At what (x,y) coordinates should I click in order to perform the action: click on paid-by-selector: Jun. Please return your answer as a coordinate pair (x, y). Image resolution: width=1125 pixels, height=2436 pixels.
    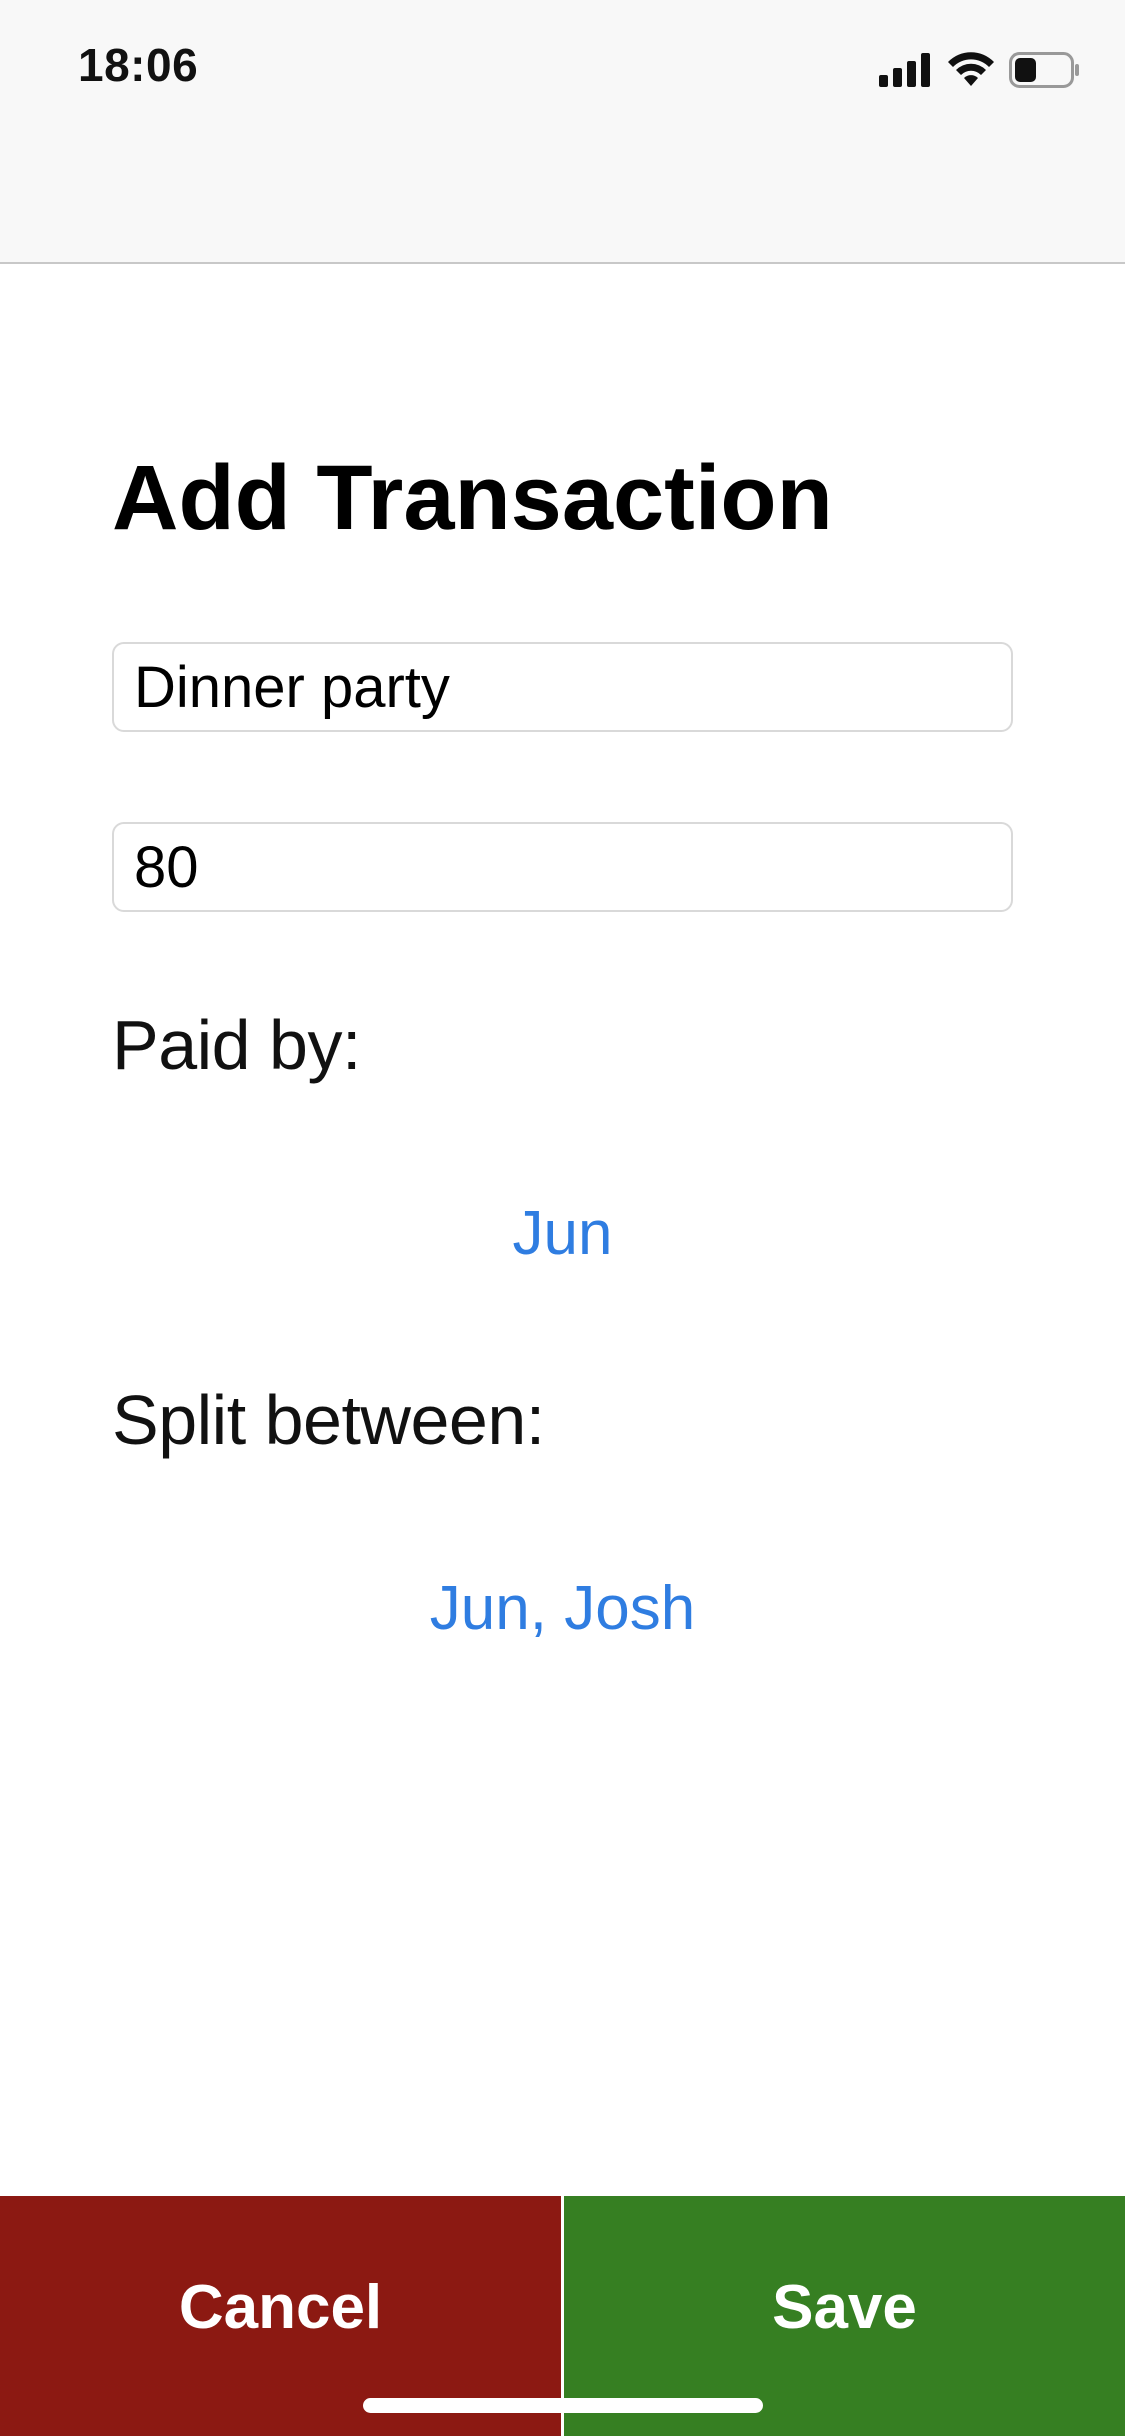
    Looking at the image, I should click on (562, 1233).